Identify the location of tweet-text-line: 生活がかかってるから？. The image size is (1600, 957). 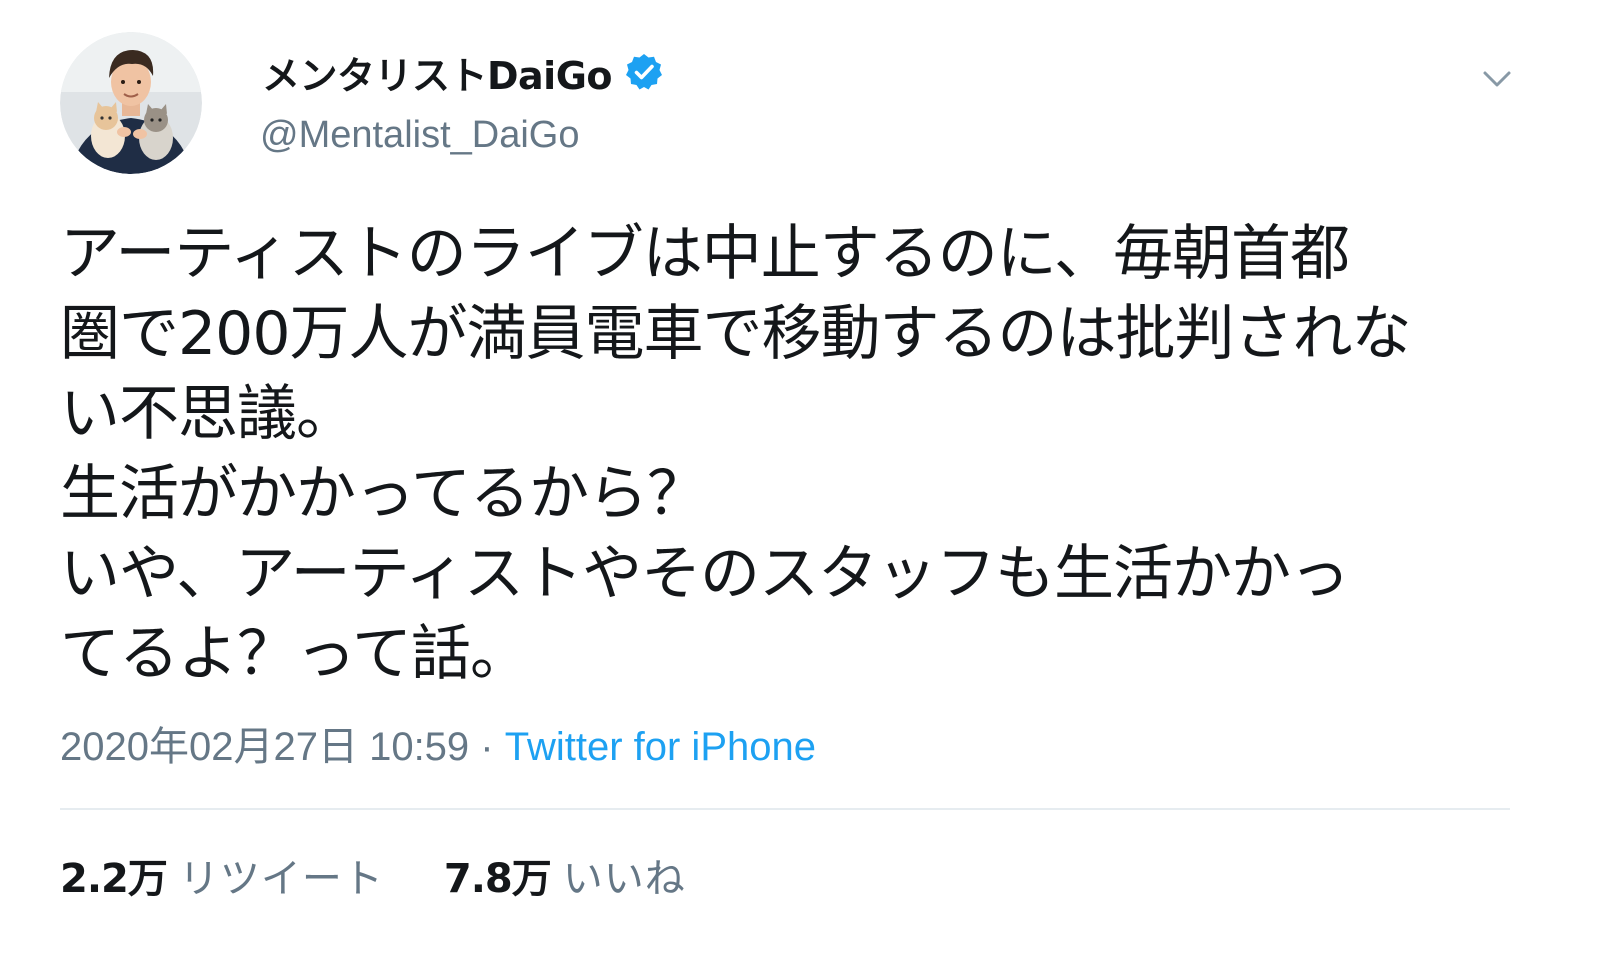
(383, 494).